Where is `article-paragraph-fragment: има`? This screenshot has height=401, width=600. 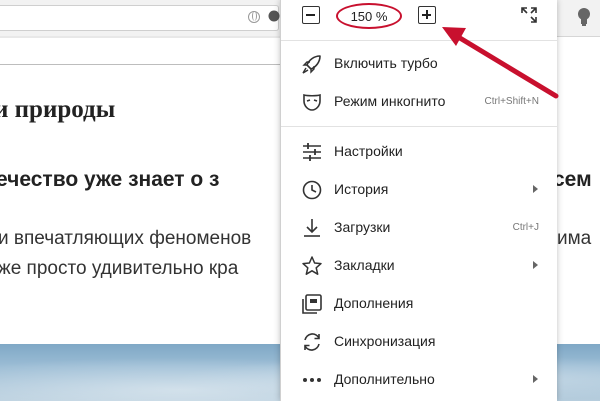 article-paragraph-fragment: има is located at coordinates (574, 238).